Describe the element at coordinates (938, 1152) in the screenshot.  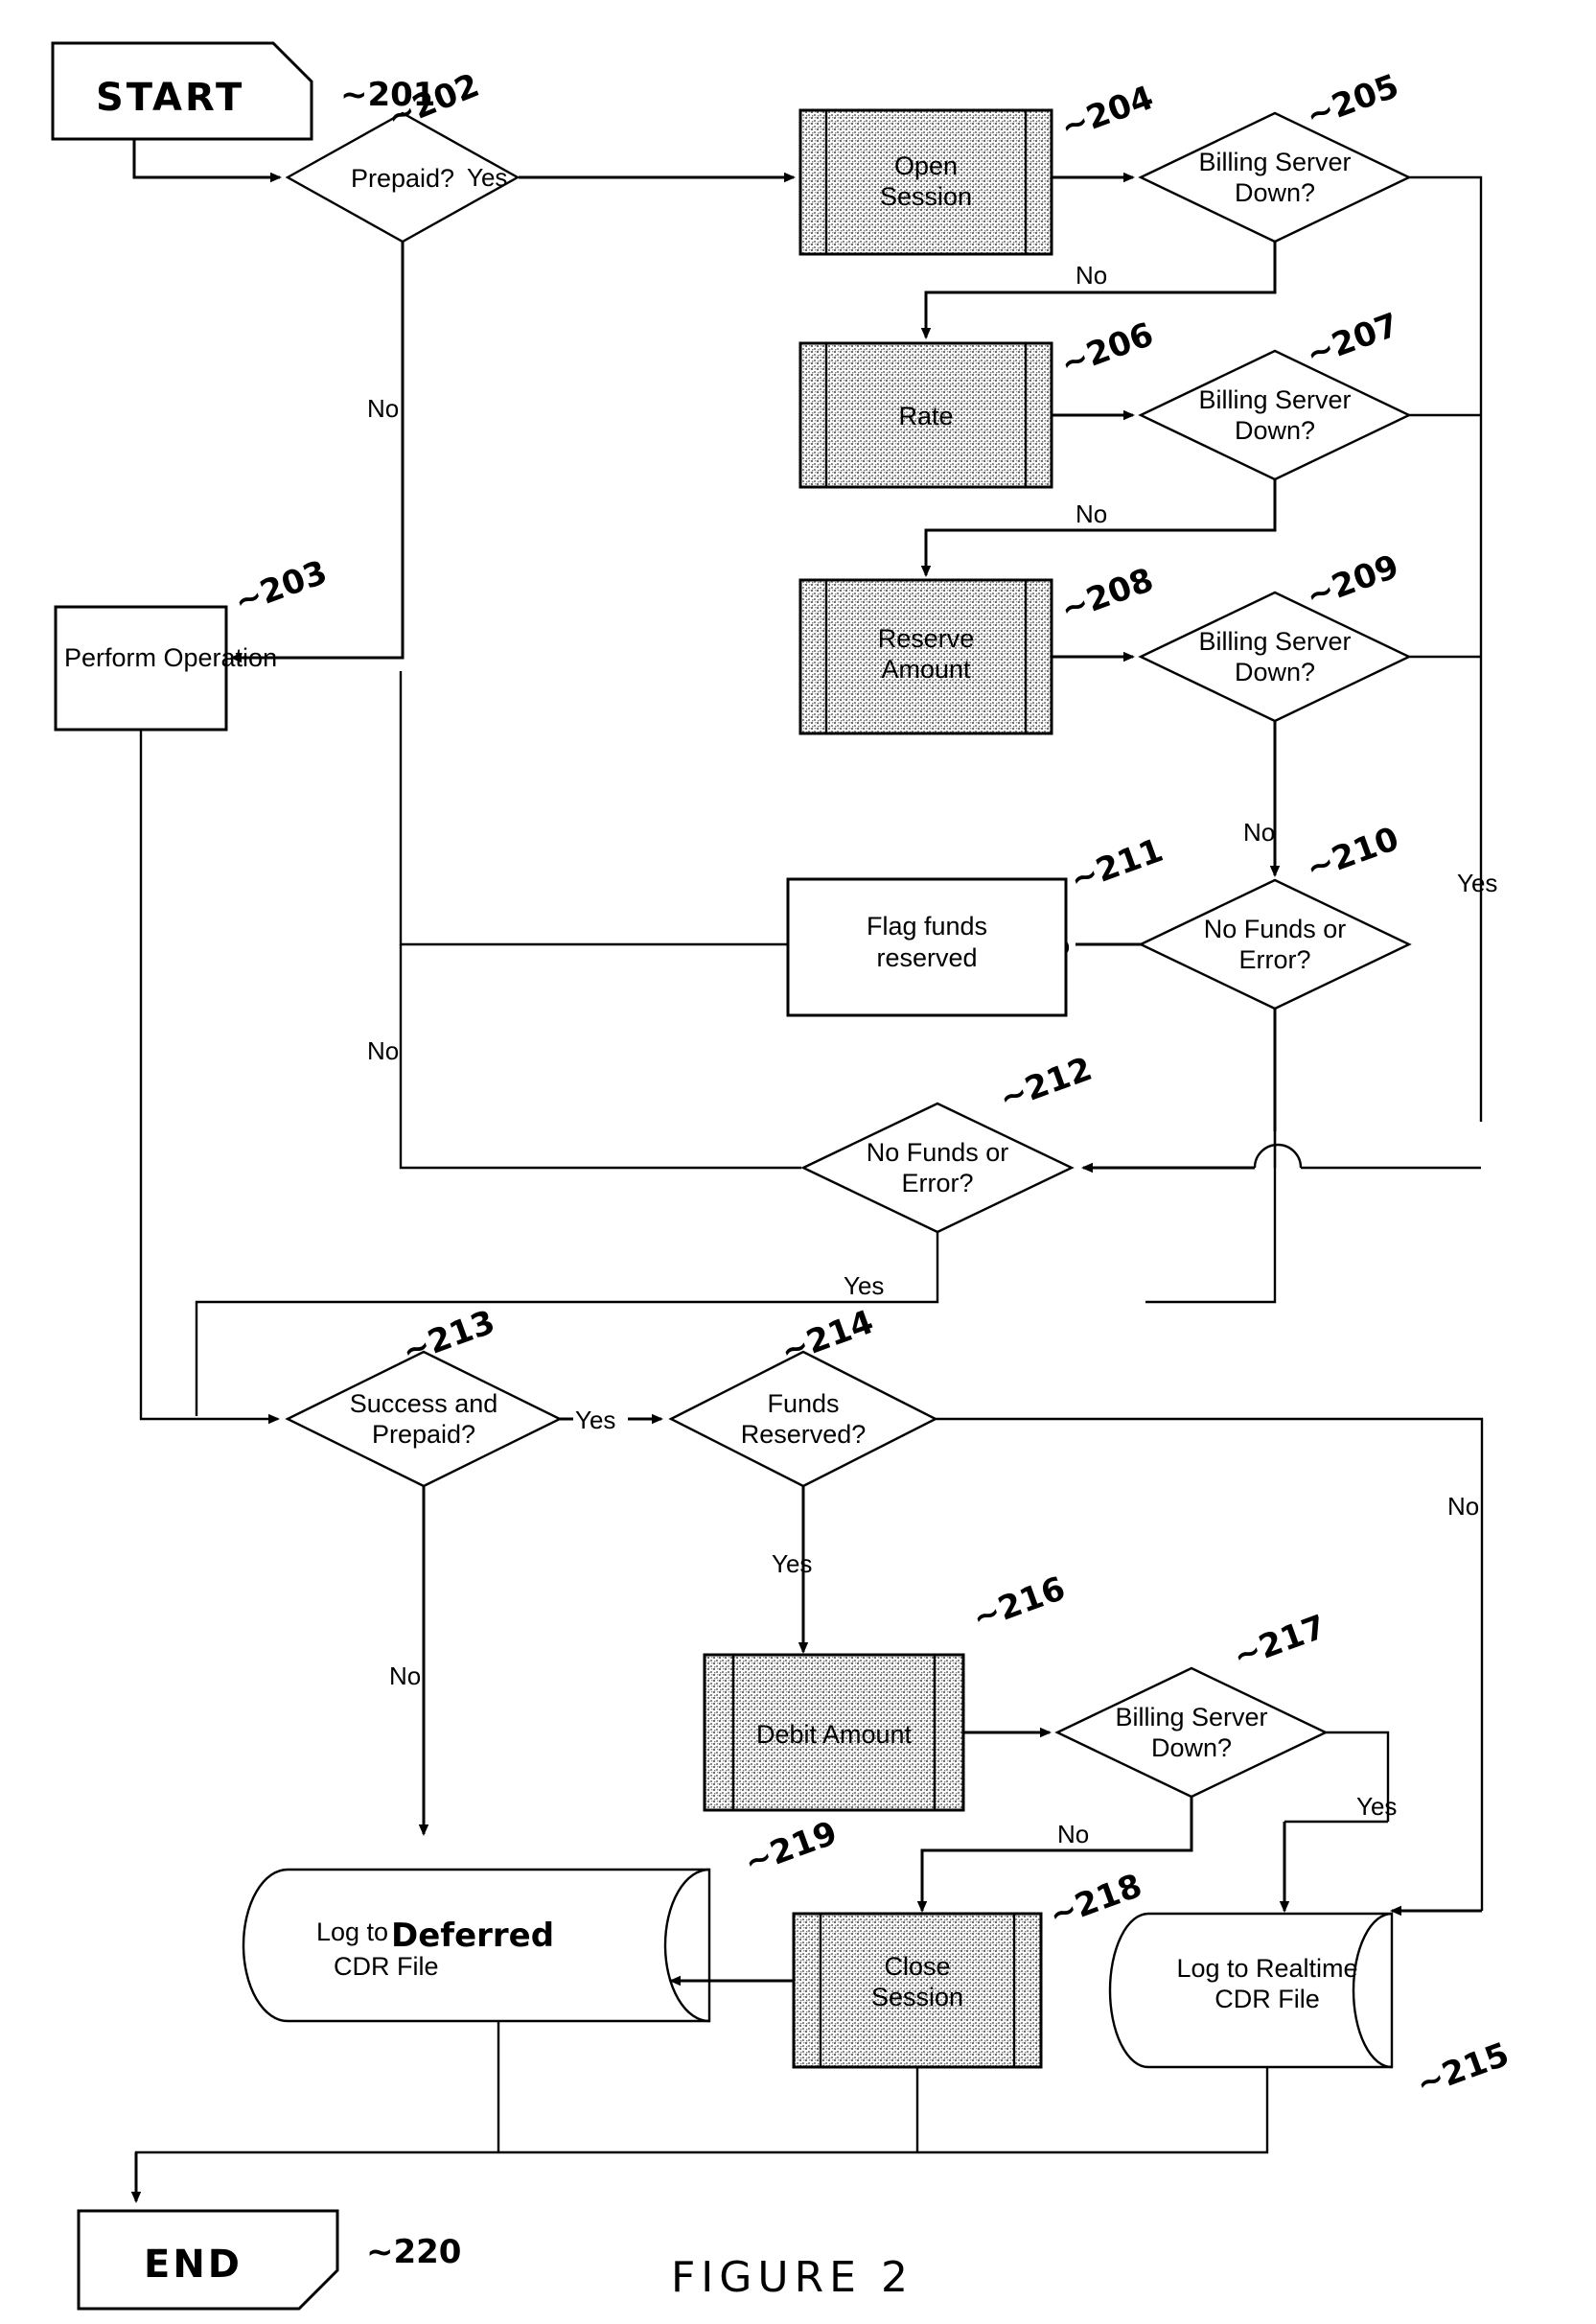
I see `nfe212-label-1: No Funds or` at that location.